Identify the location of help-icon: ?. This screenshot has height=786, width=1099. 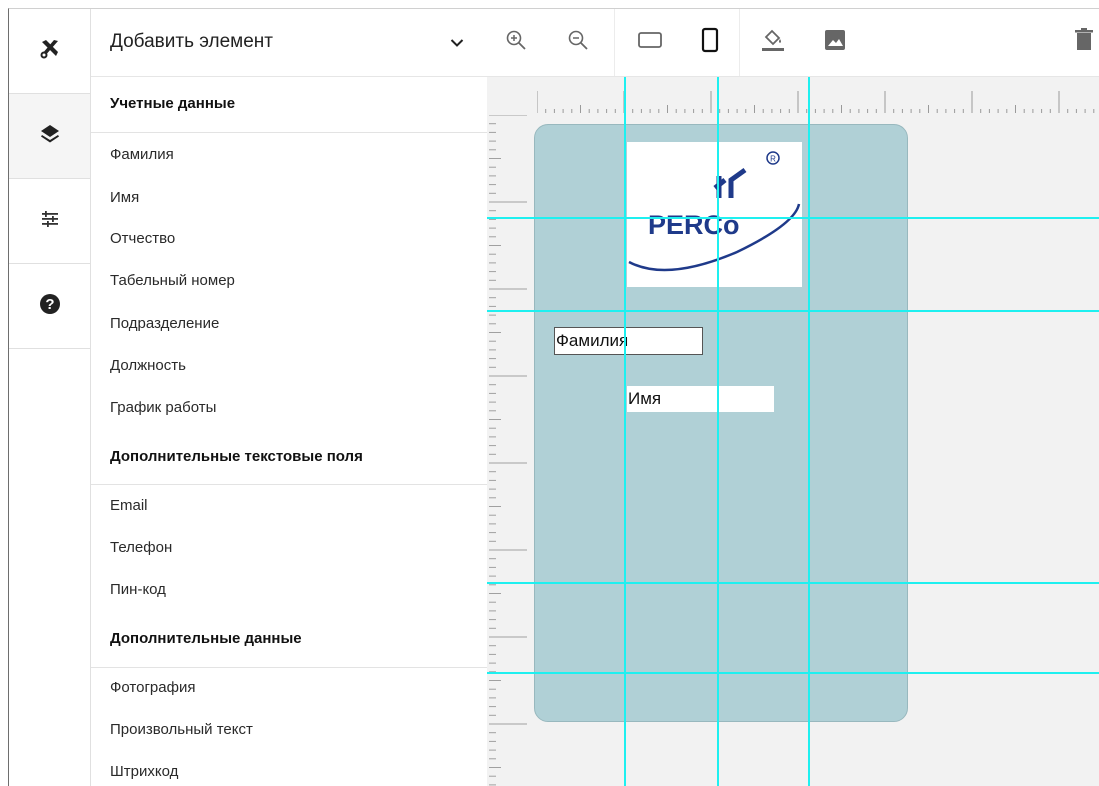
(50, 306).